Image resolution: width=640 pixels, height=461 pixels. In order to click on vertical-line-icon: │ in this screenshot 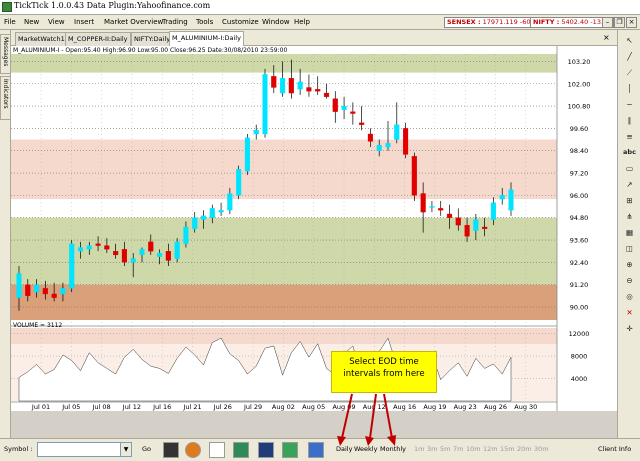, I will do `click(629, 88)`.